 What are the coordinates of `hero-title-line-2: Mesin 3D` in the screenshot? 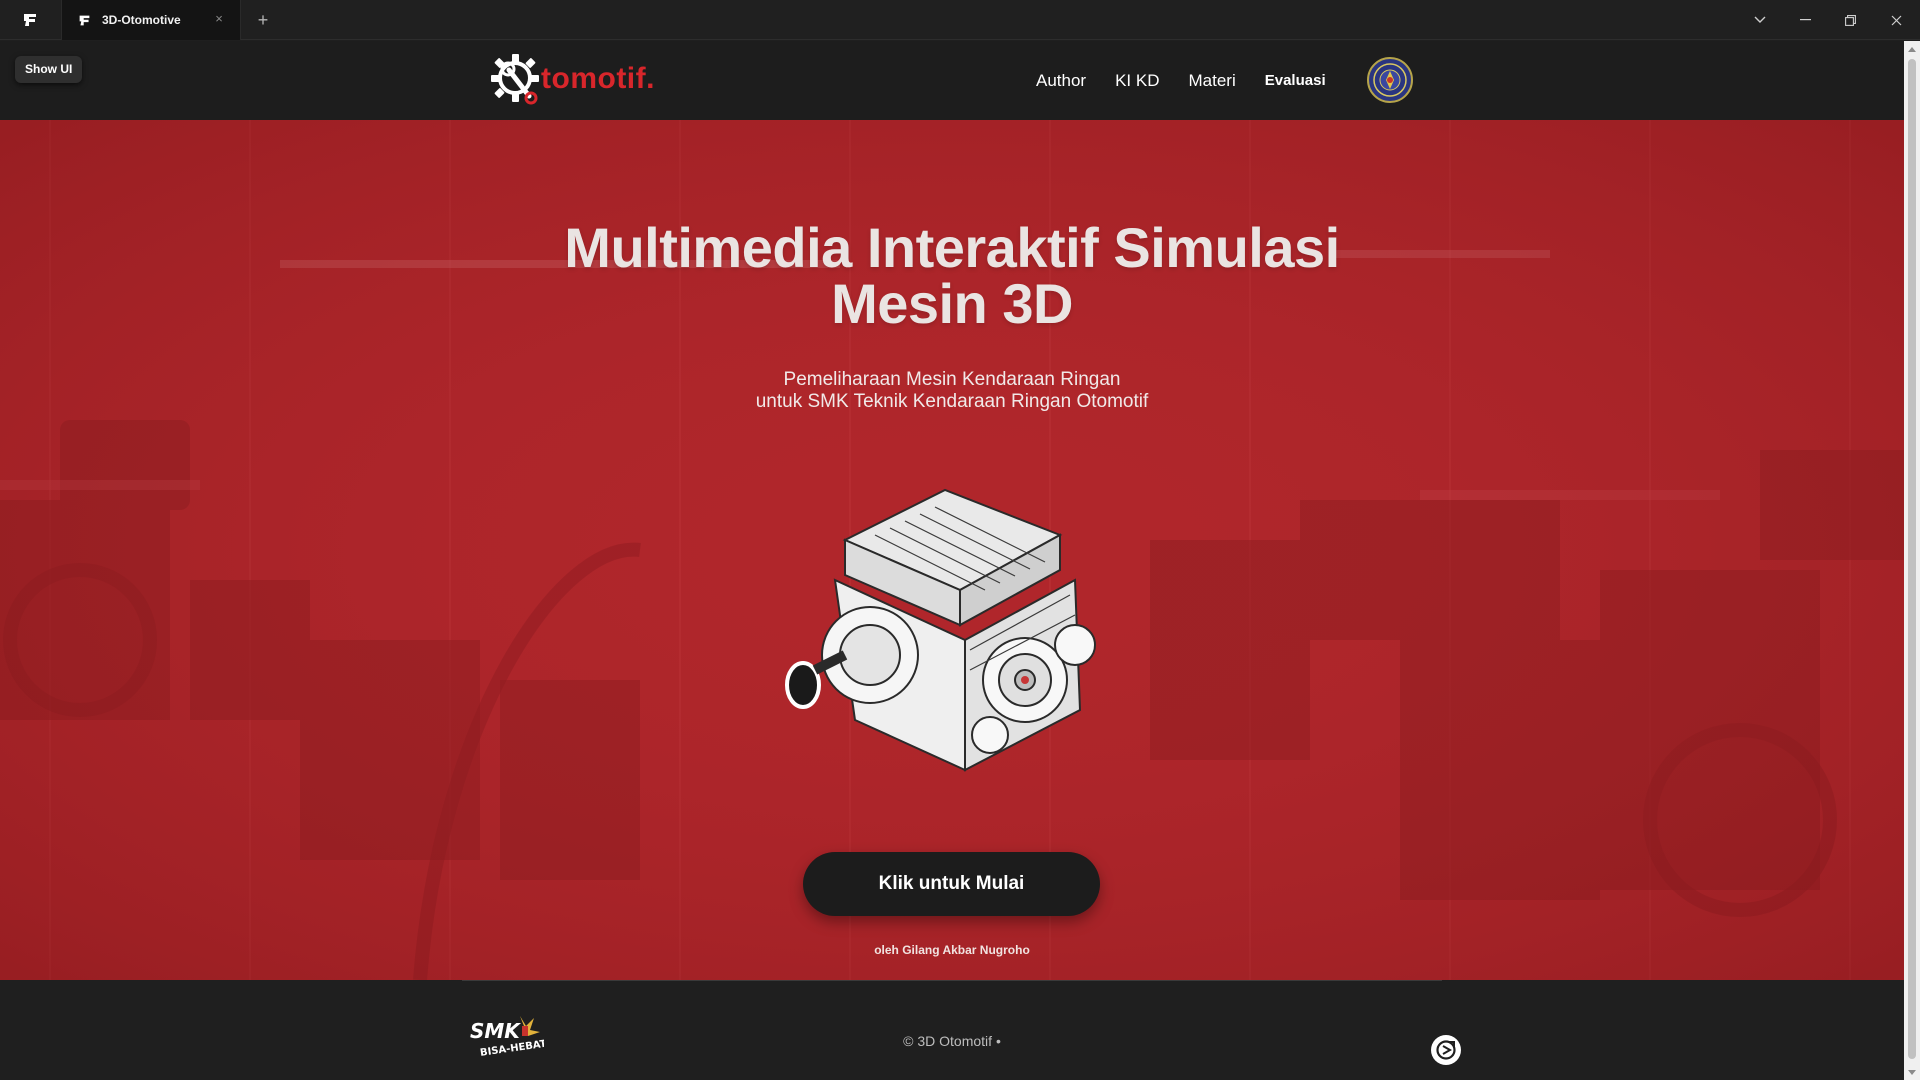 It's located at (952, 303).